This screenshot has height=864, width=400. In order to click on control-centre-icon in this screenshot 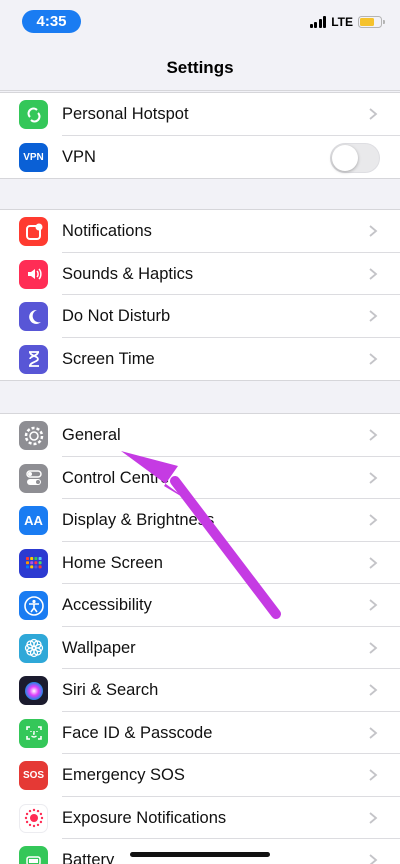, I will do `click(33, 478)`.